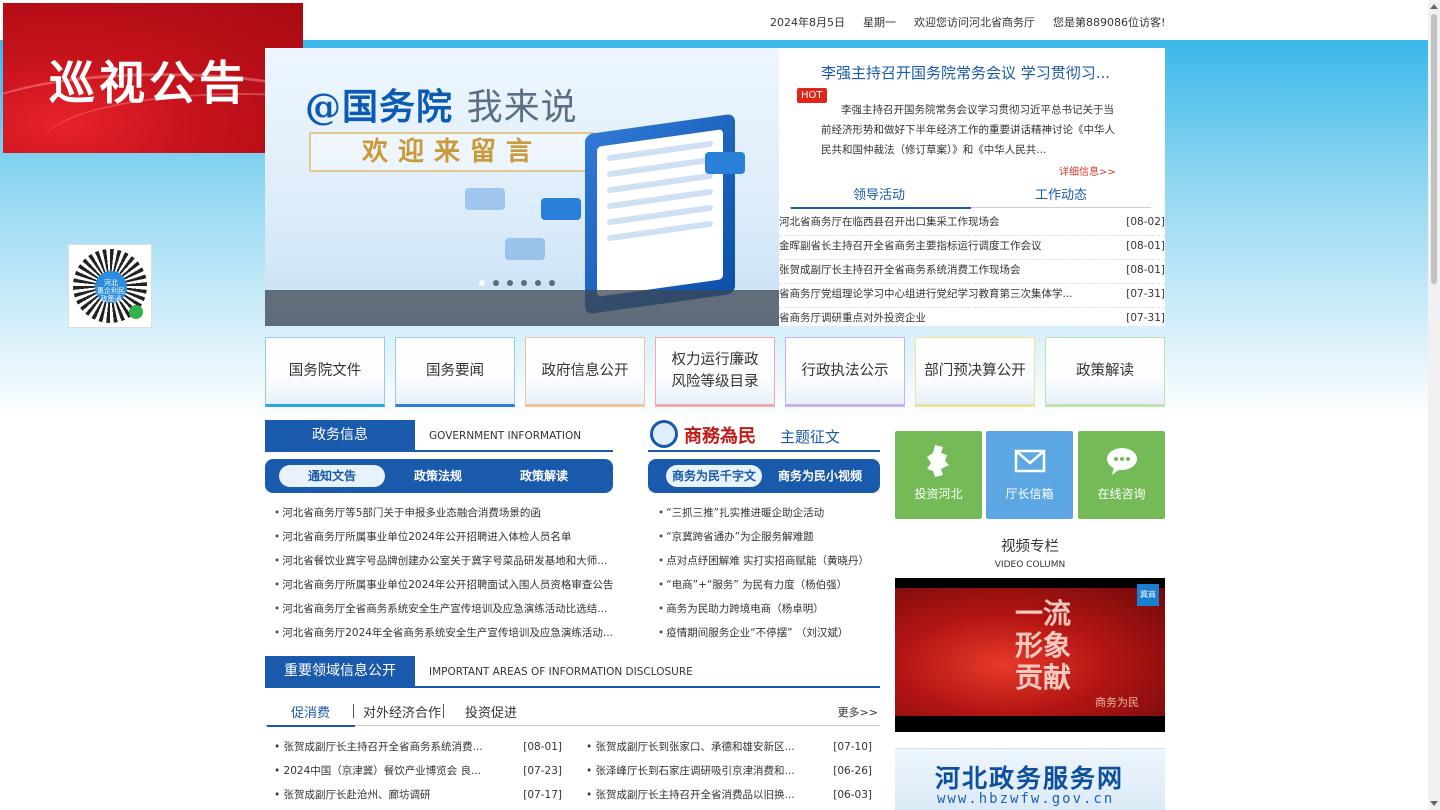  Describe the element at coordinates (402, 711) in the screenshot. I see `tab-foreign-economic-cooperation: 对外经济合作` at that location.